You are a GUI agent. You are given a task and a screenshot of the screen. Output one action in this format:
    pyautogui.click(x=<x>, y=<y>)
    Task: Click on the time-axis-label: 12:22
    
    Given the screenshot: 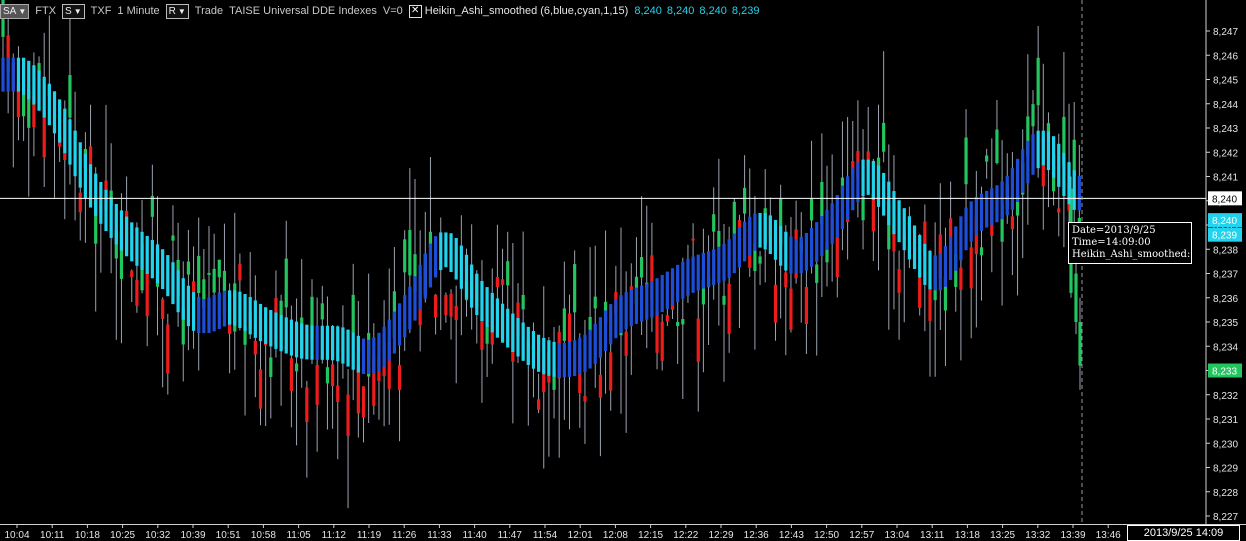 What is the action you would take?
    pyautogui.click(x=685, y=535)
    